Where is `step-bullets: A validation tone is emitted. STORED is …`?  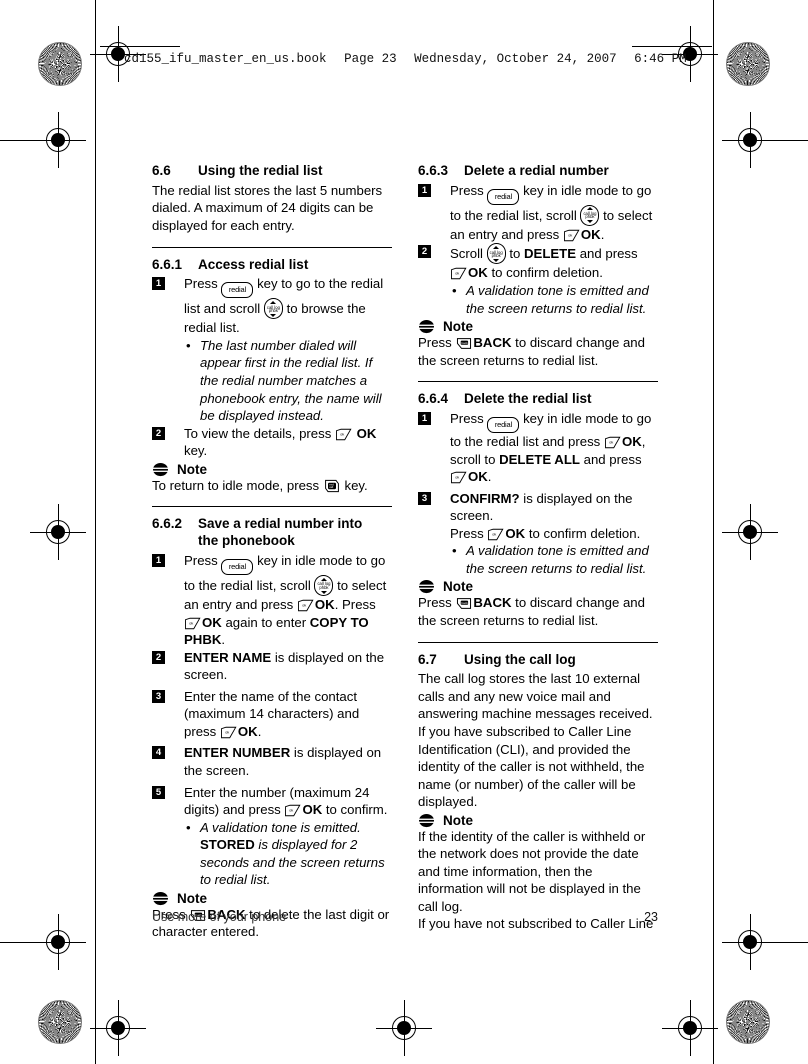 step-bullets: A validation tone is emitted. STORED is … is located at coordinates (288, 854).